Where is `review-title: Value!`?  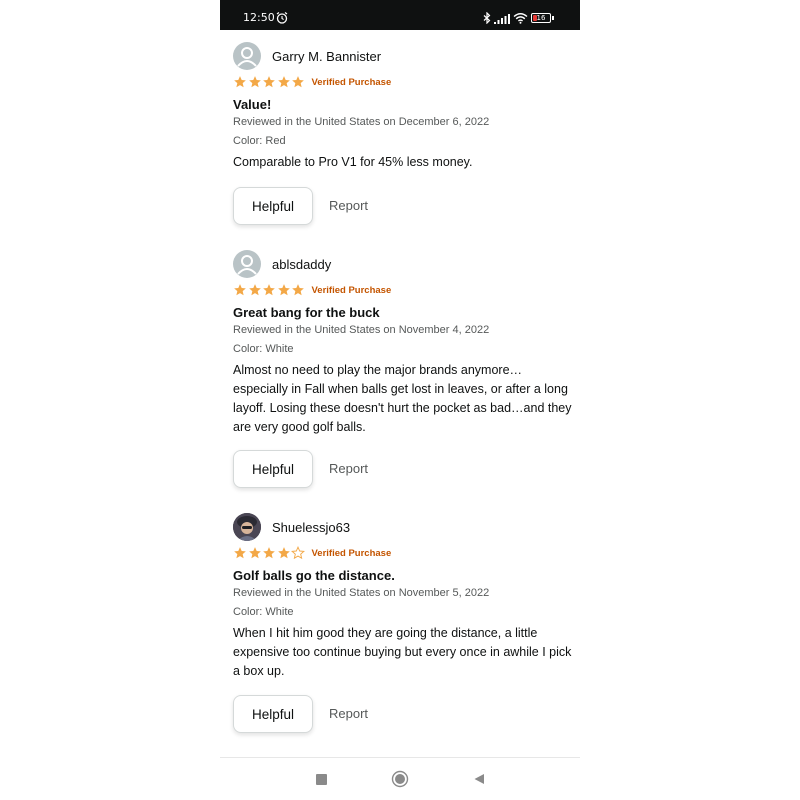 review-title: Value! is located at coordinates (252, 104).